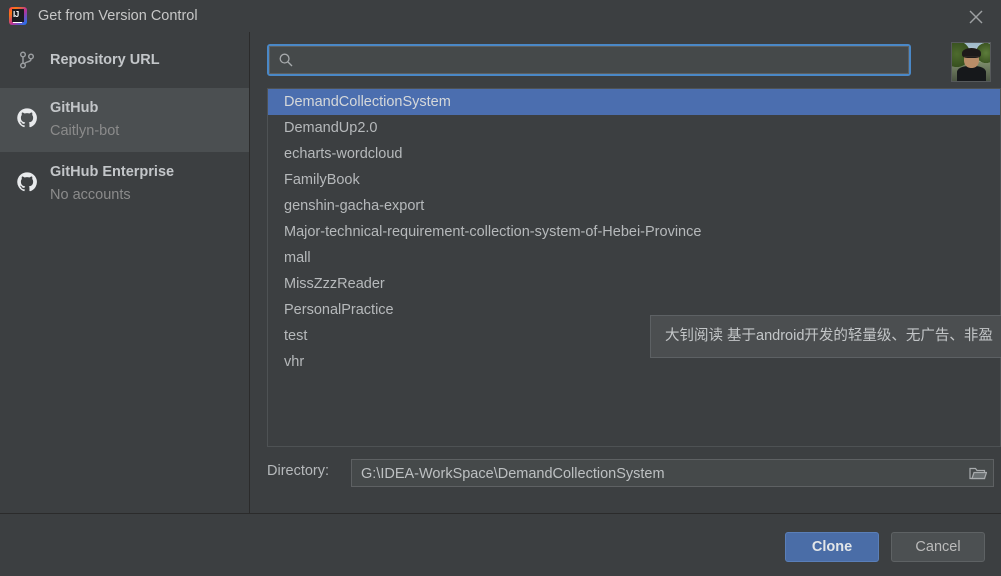 The width and height of the screenshot is (1001, 576). I want to click on list-item: DemandCollectionSystem, so click(634, 102).